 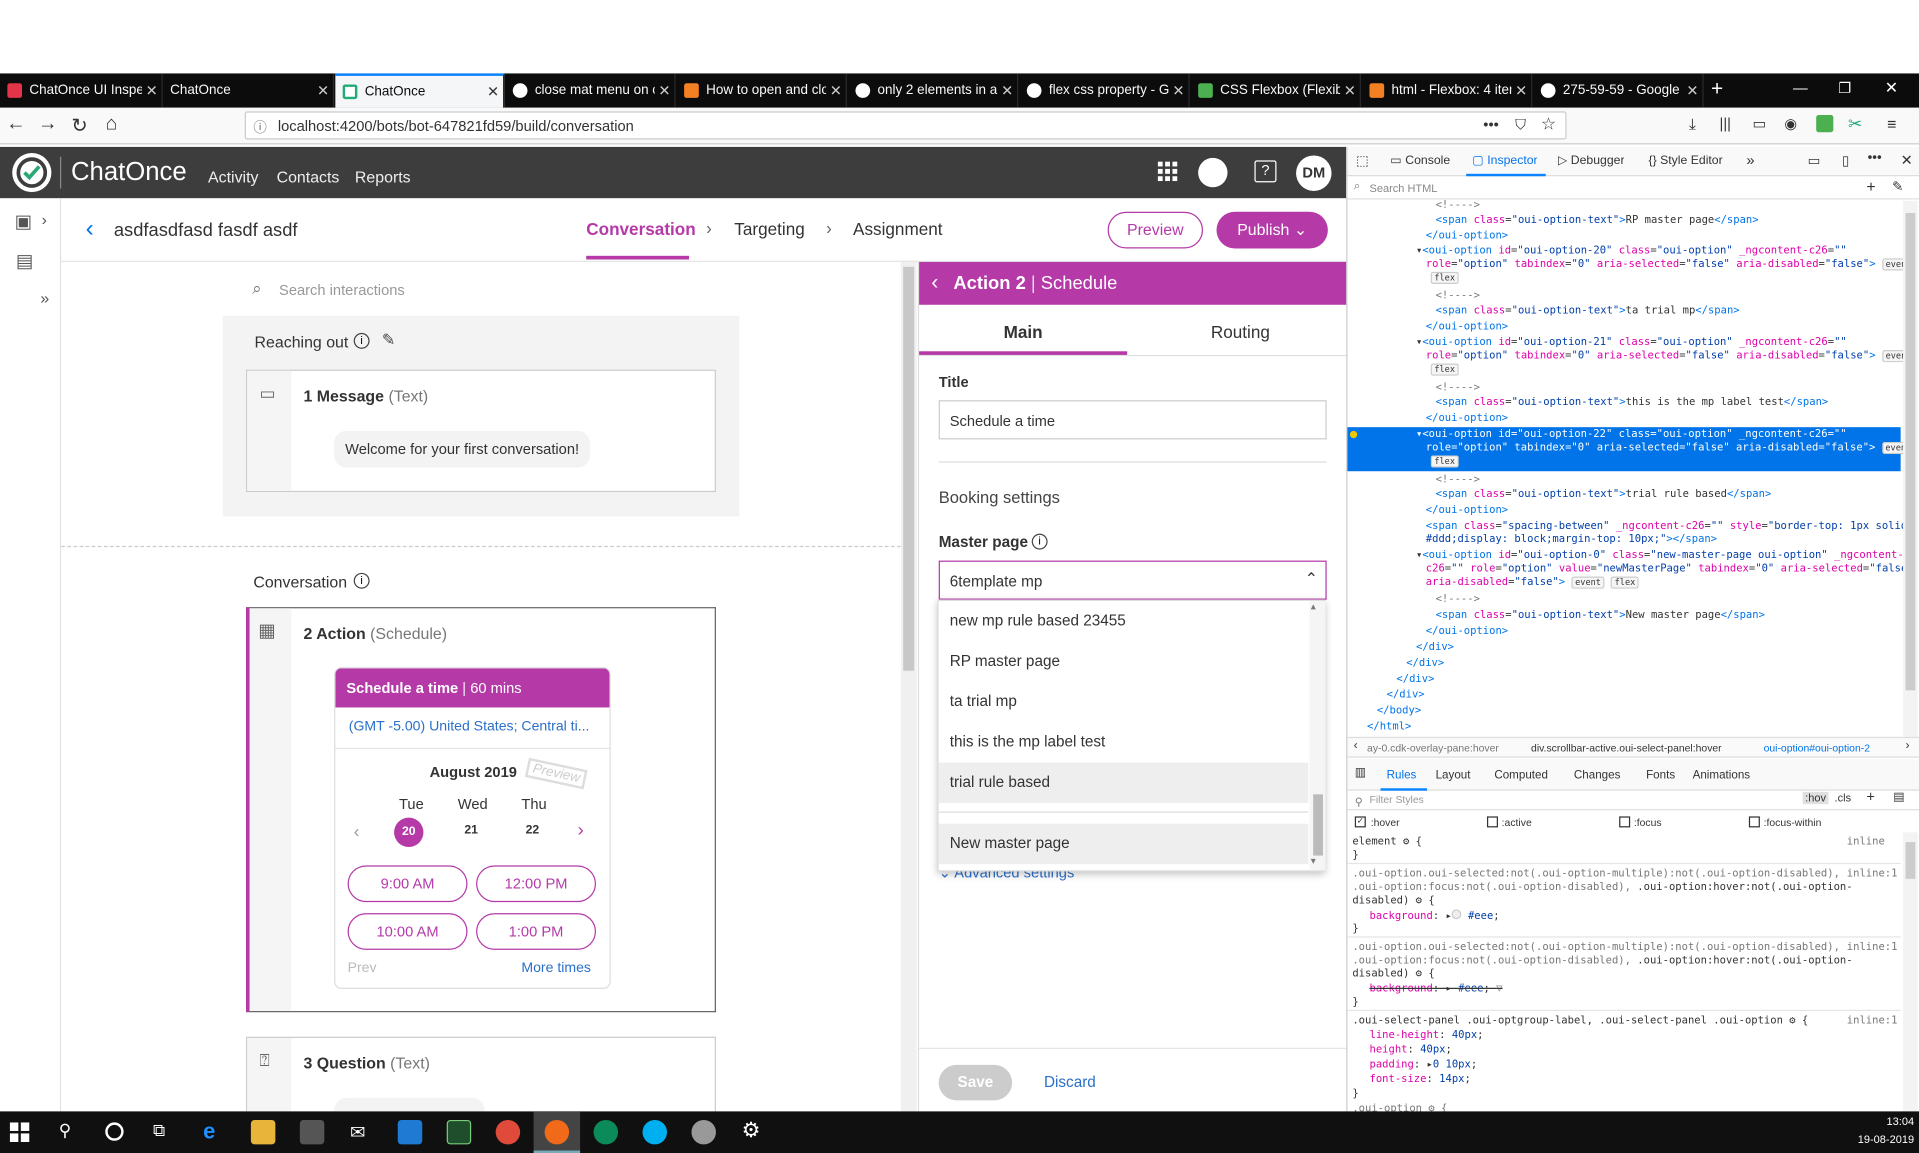 What do you see at coordinates (383, 177) in the screenshot?
I see `nav-reports: Reports` at bounding box center [383, 177].